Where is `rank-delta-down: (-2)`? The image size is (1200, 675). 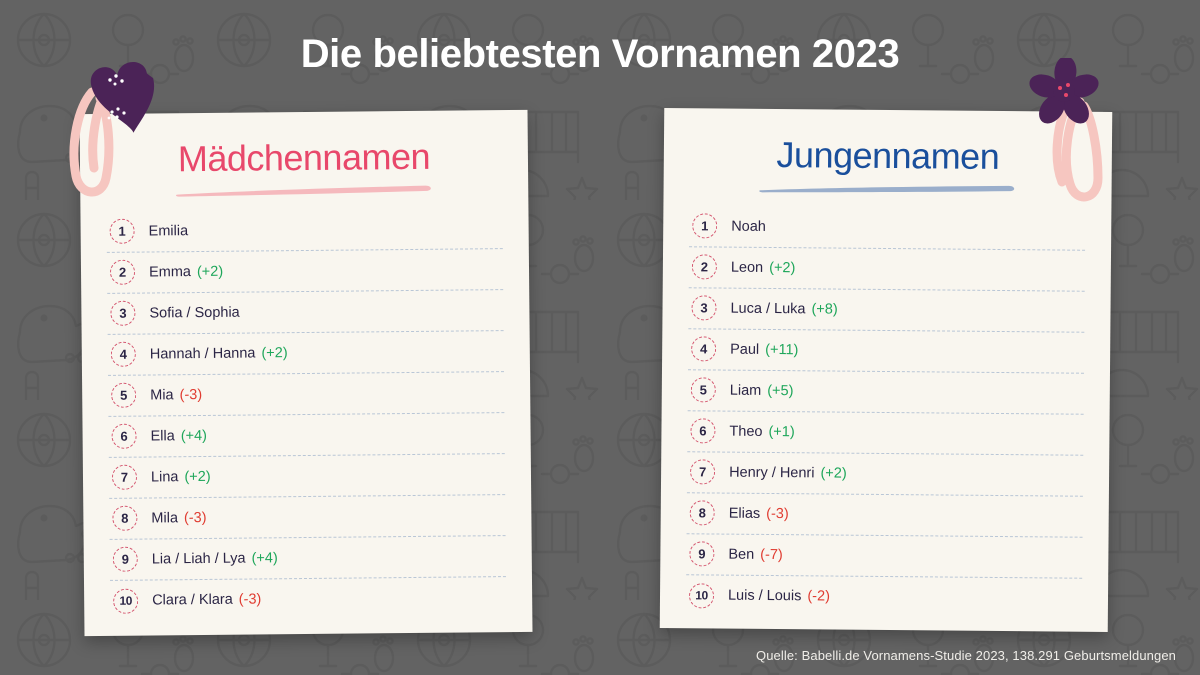
rank-delta-down: (-2) is located at coordinates (819, 596).